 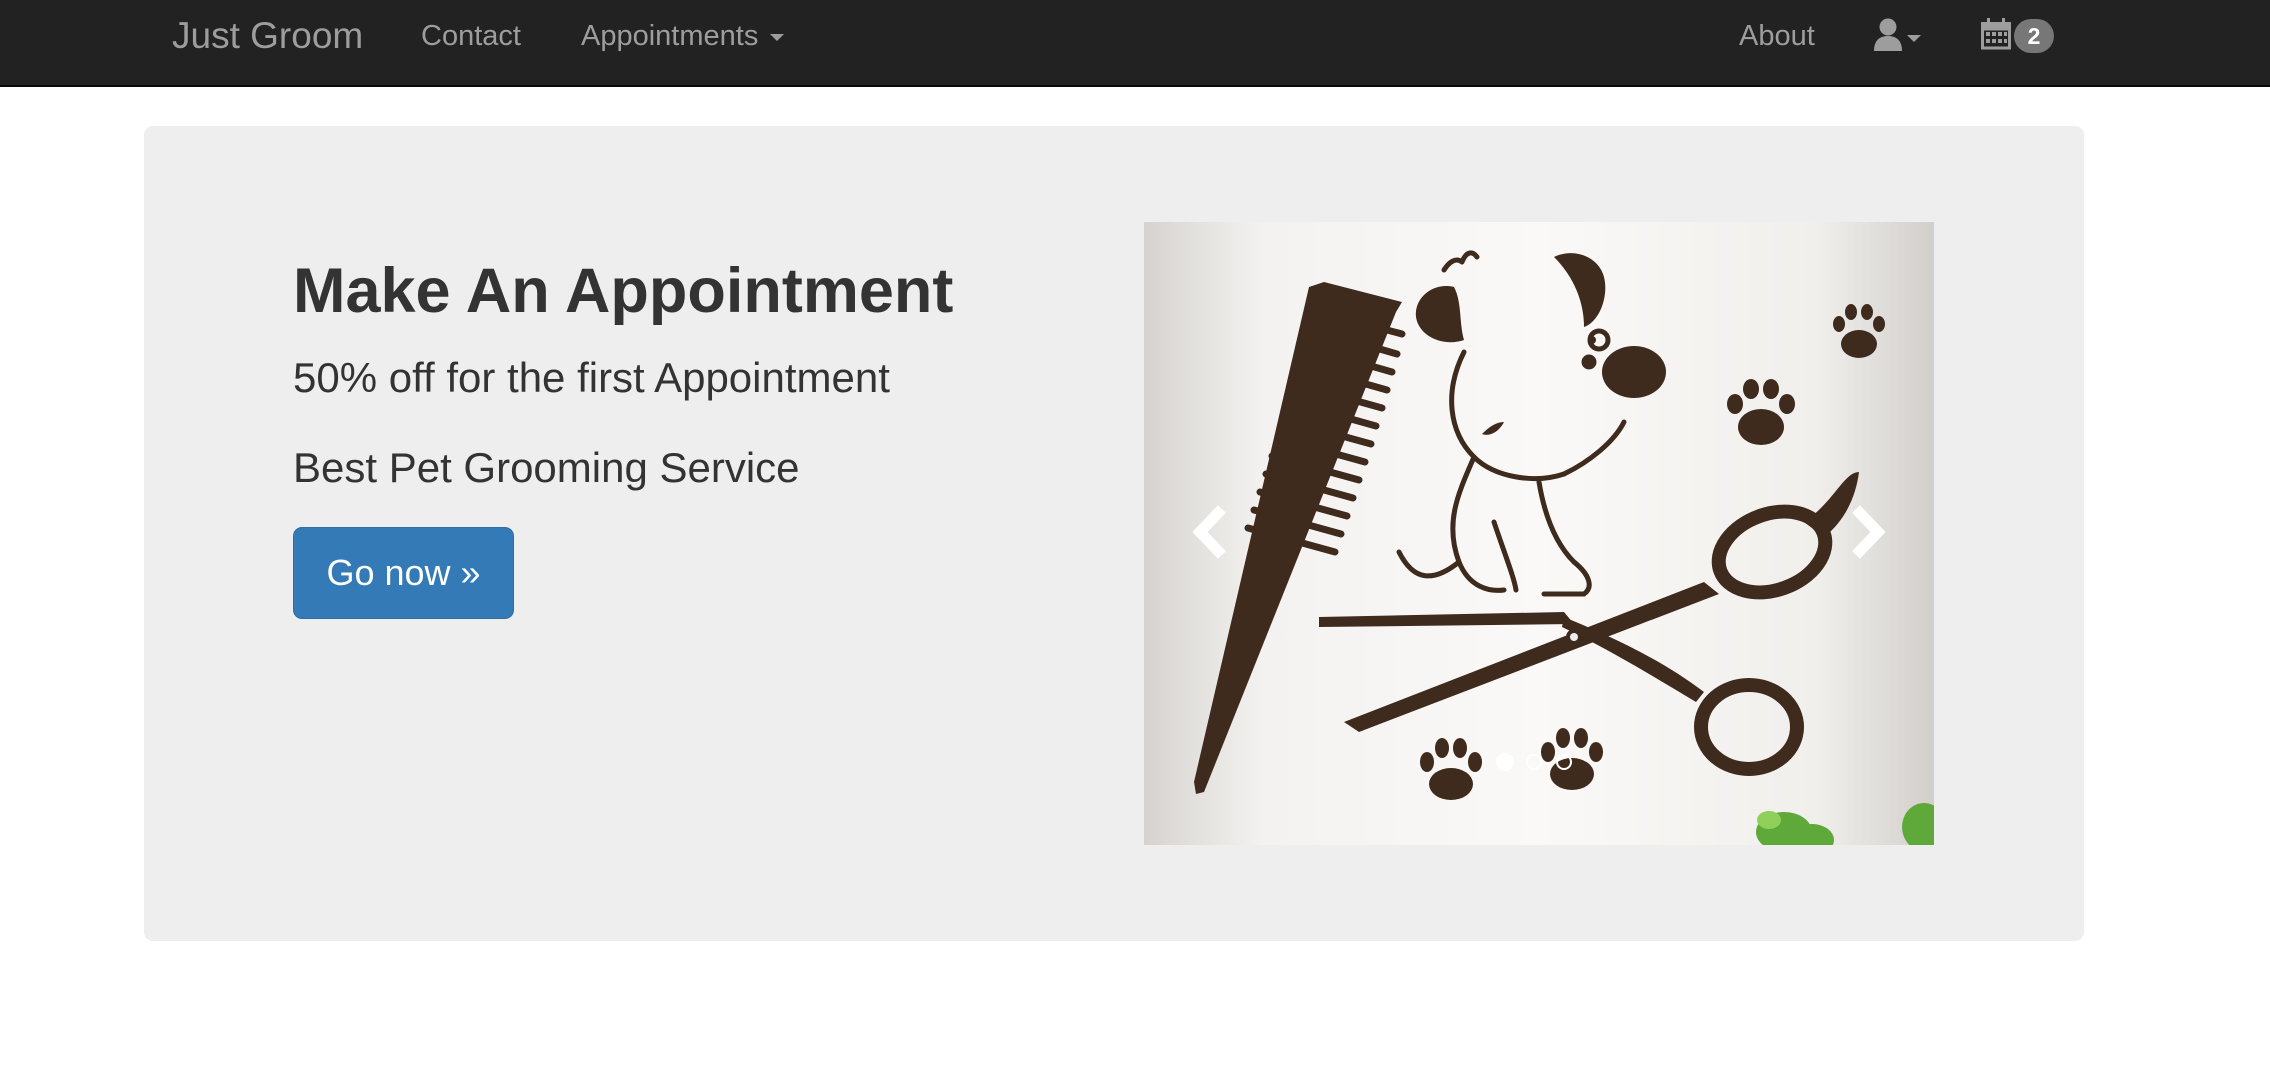 I want to click on carousel-prev-button, so click(x=1214, y=532).